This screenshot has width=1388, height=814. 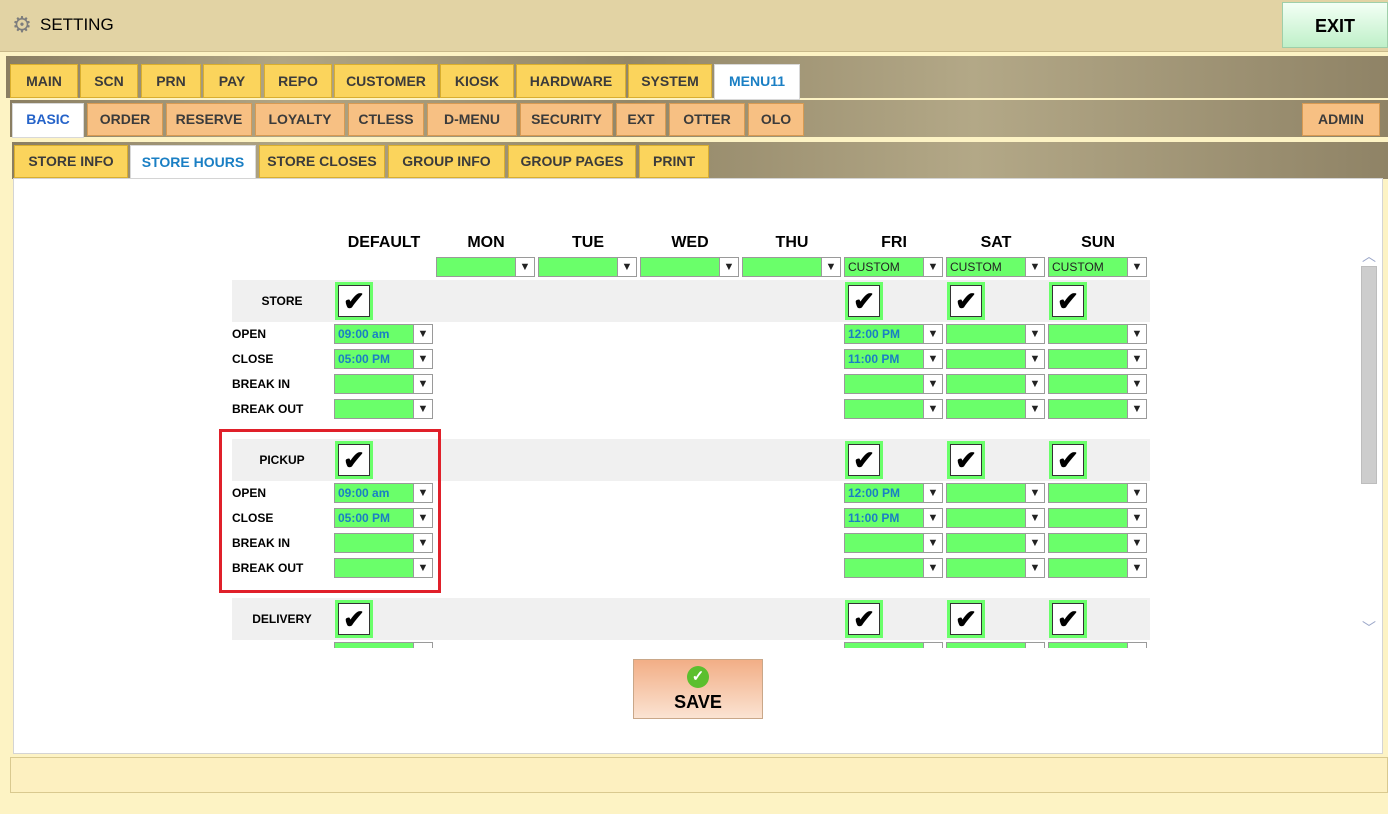 I want to click on tab-print: PRINT, so click(x=674, y=161).